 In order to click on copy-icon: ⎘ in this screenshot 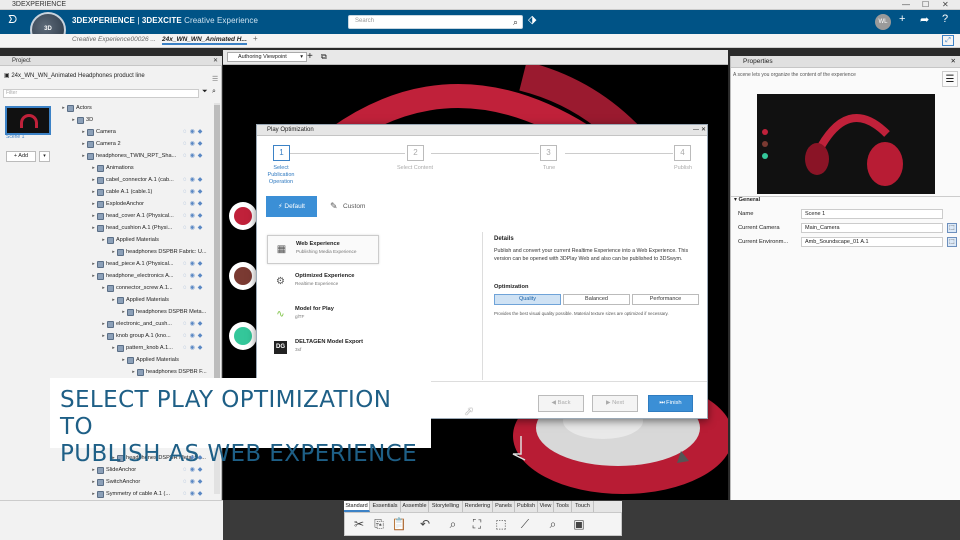, I will do `click(379, 524)`.